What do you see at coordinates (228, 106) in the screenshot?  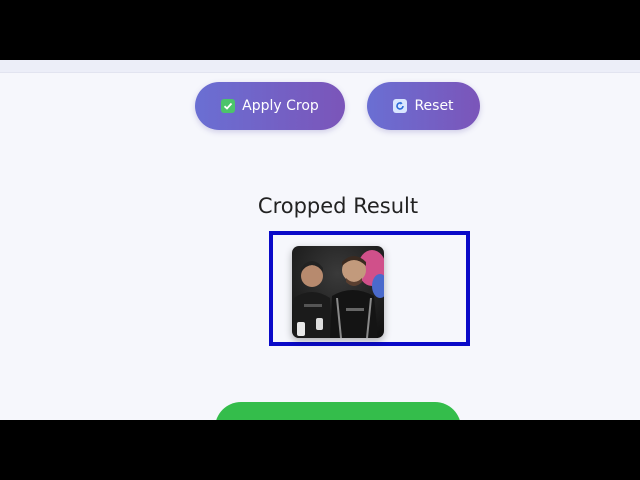 I see `check-icon` at bounding box center [228, 106].